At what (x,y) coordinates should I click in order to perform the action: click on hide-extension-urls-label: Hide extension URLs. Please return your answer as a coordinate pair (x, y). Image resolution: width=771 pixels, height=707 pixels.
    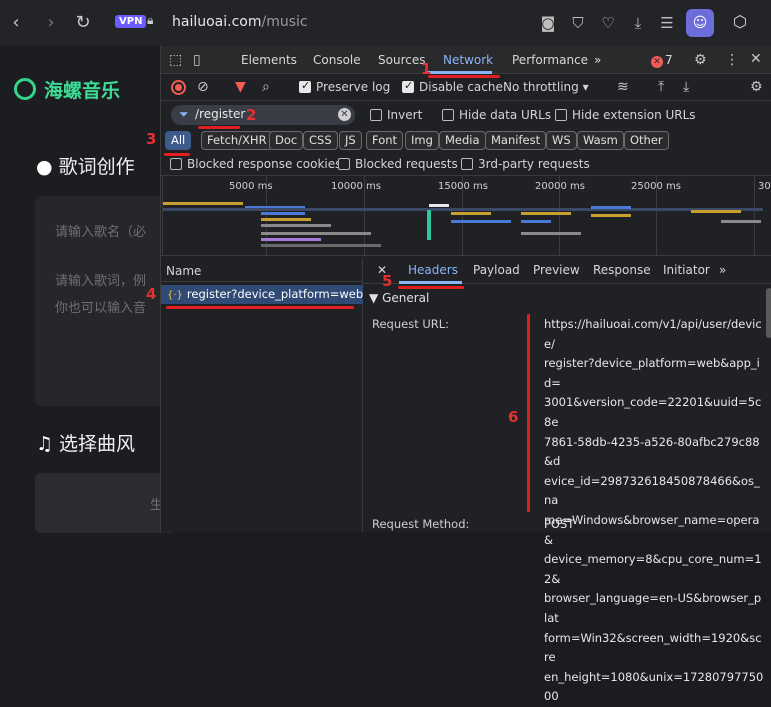
    Looking at the image, I should click on (634, 115).